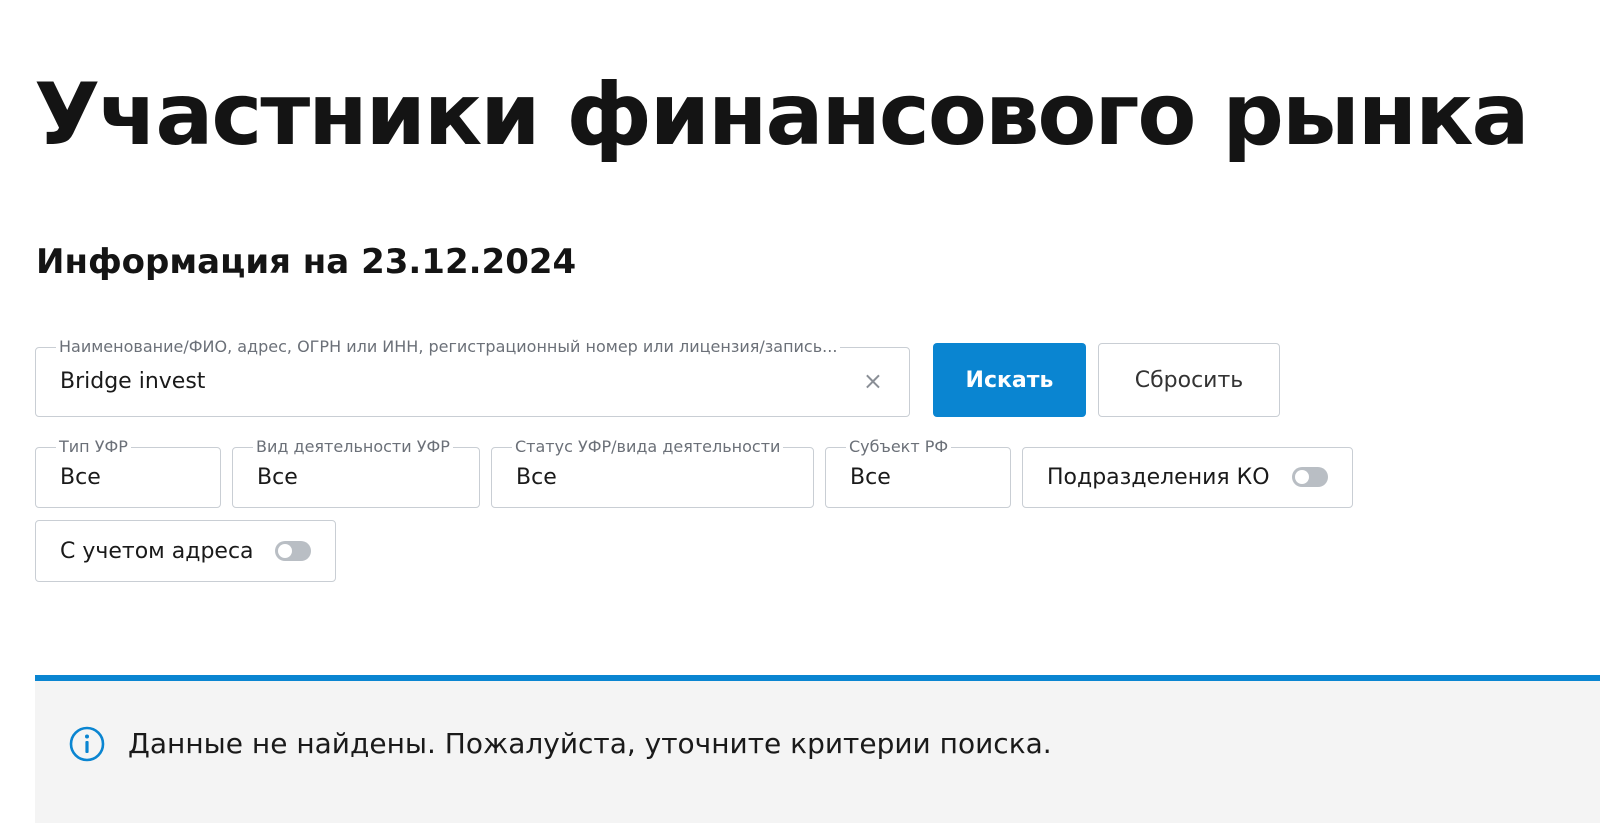 This screenshot has width=1600, height=823. I want to click on page-title: Участники финансового рынка, so click(782, 115).